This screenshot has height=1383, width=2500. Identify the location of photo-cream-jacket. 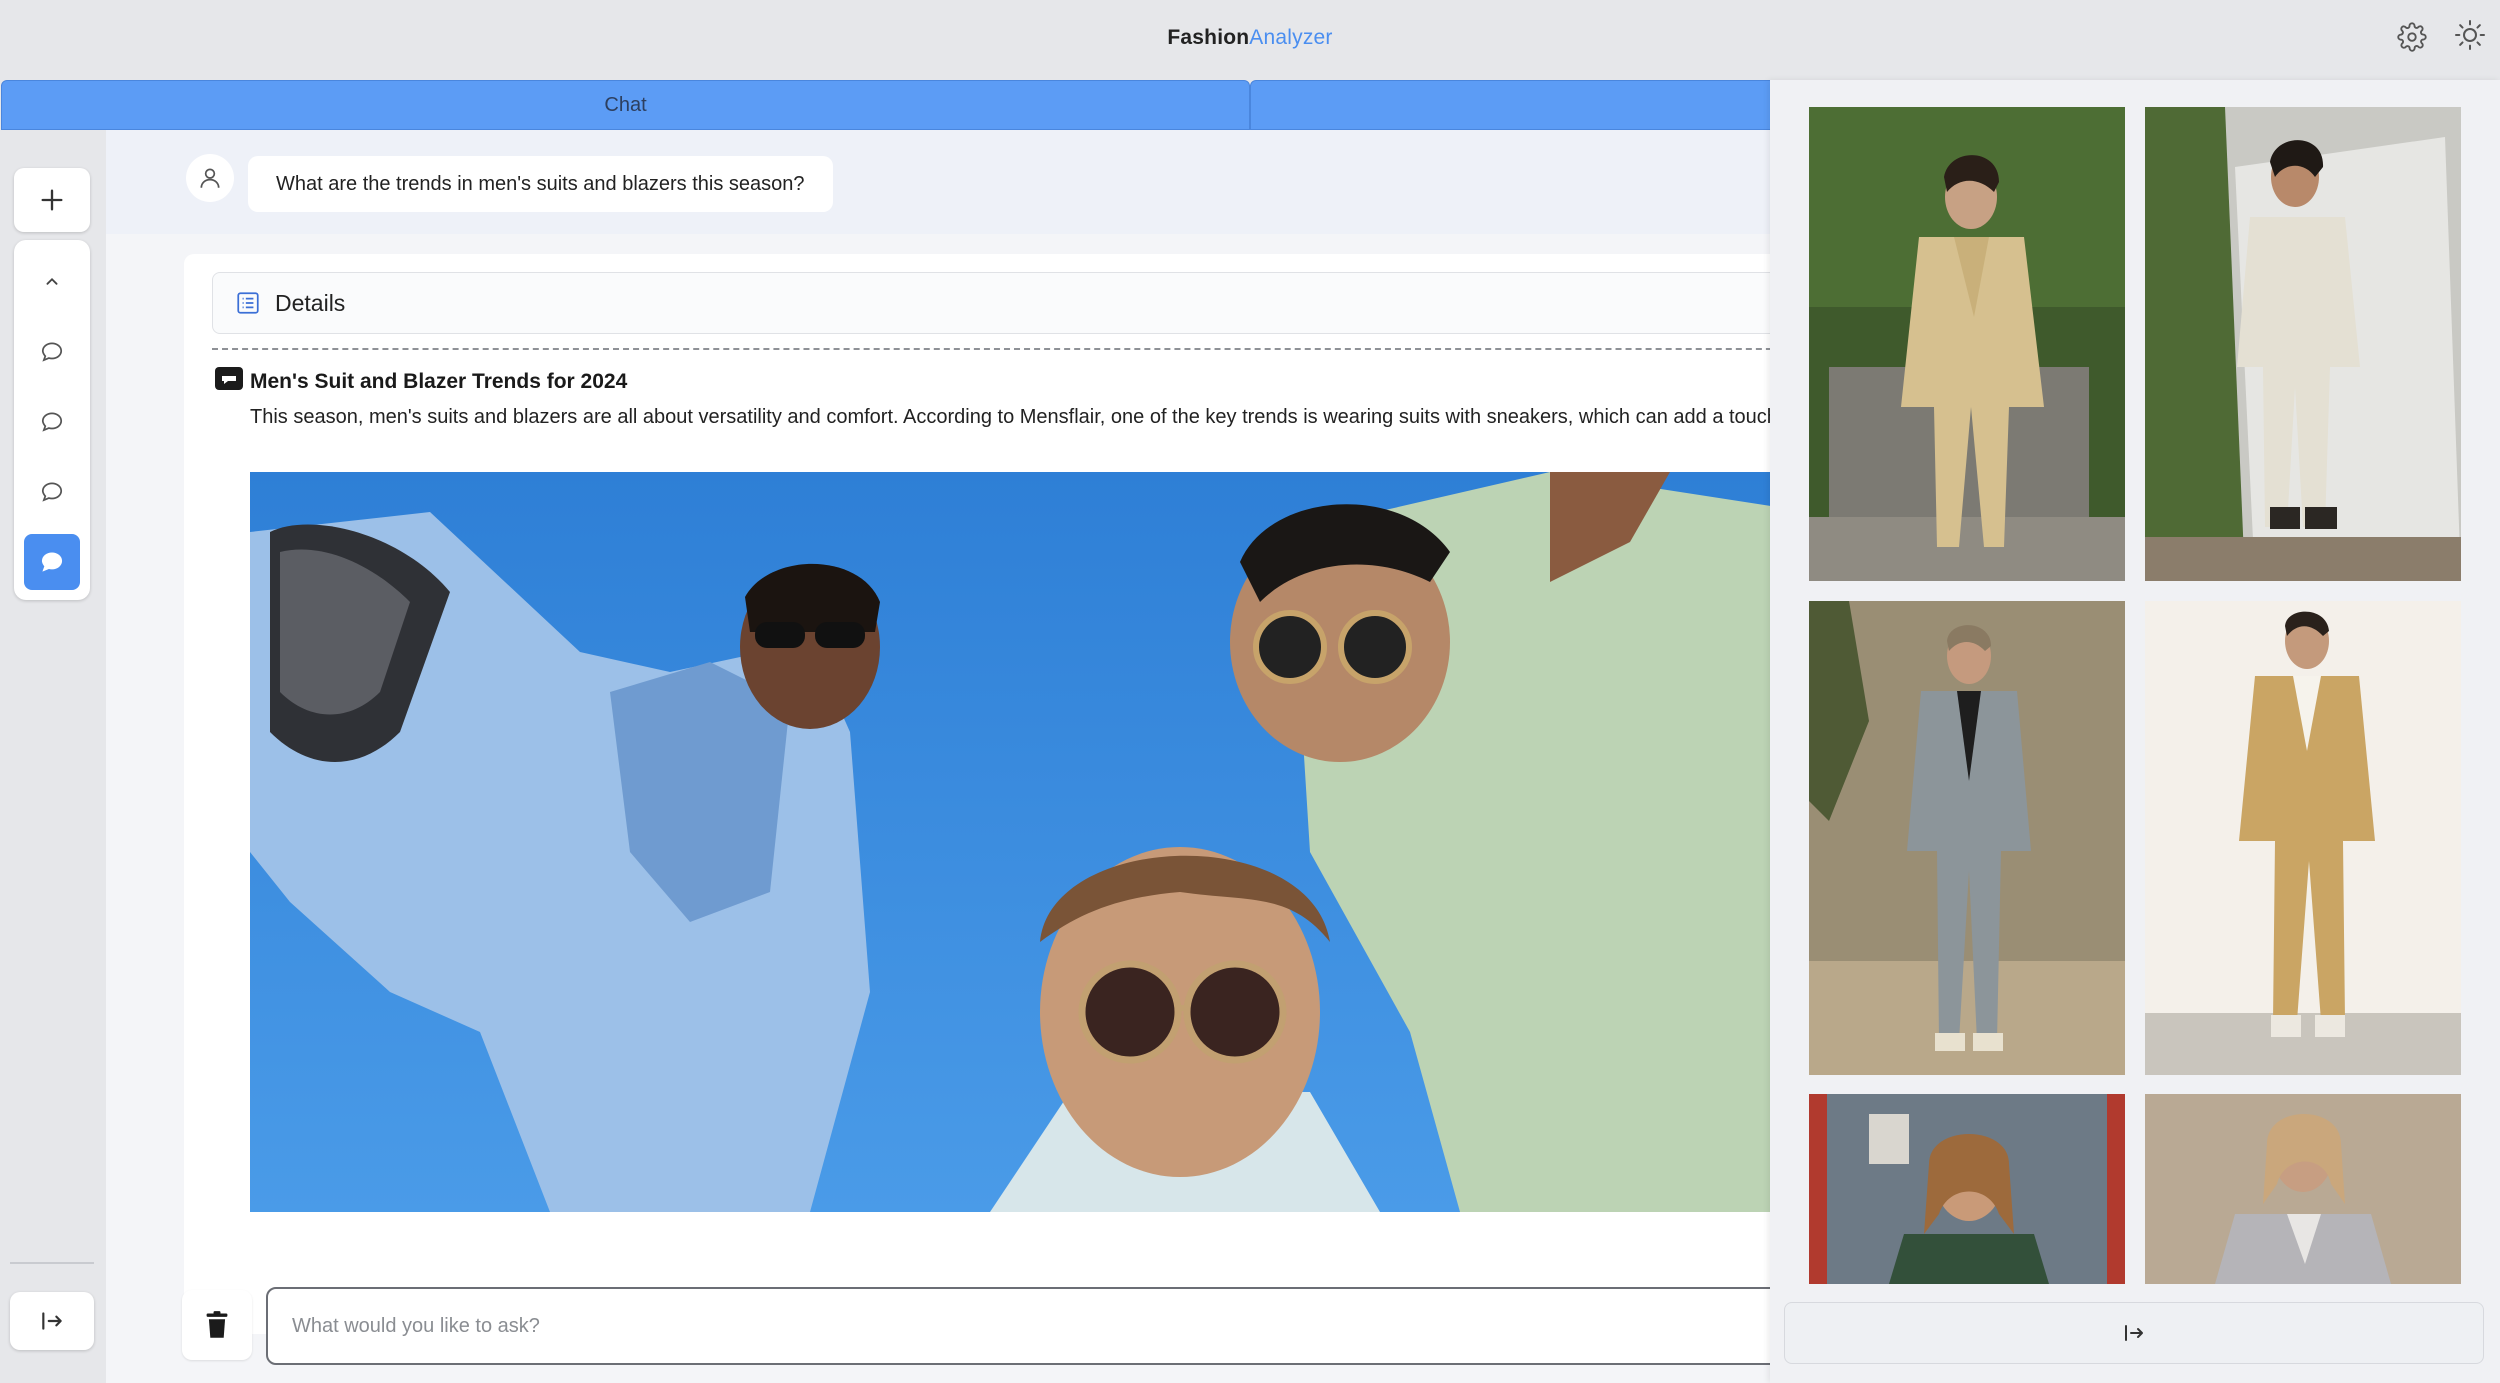
(2303, 344).